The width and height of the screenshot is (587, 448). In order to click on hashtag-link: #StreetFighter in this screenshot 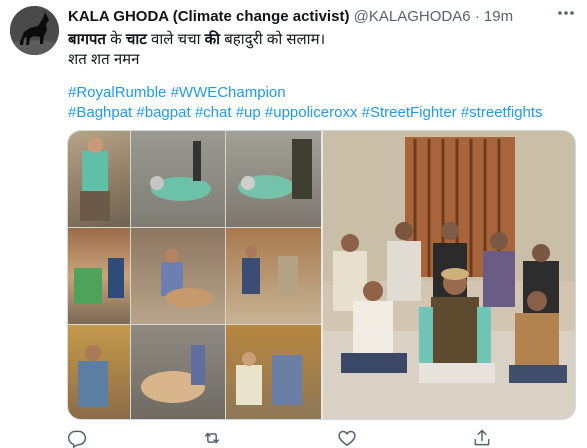, I will do `click(409, 112)`.